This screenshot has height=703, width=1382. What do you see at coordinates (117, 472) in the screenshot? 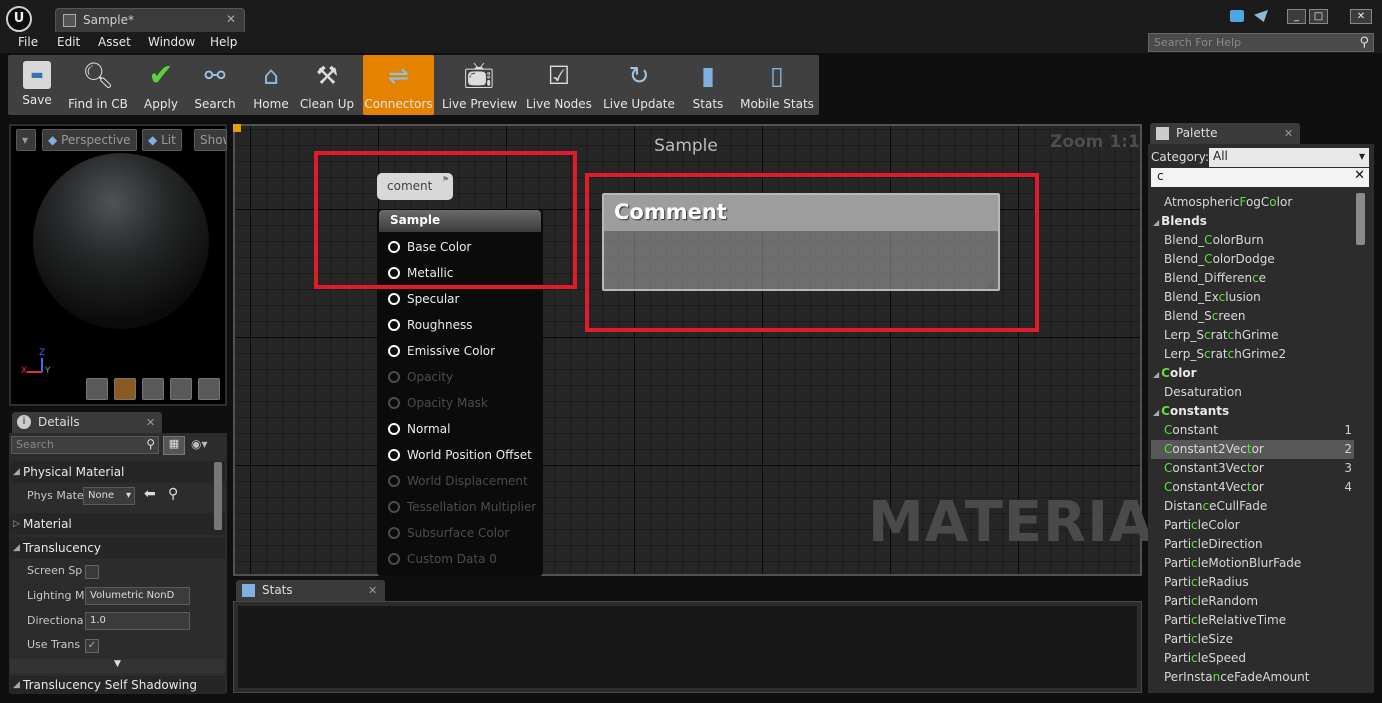
I see `section-physical-material: ◢ Physical Material` at bounding box center [117, 472].